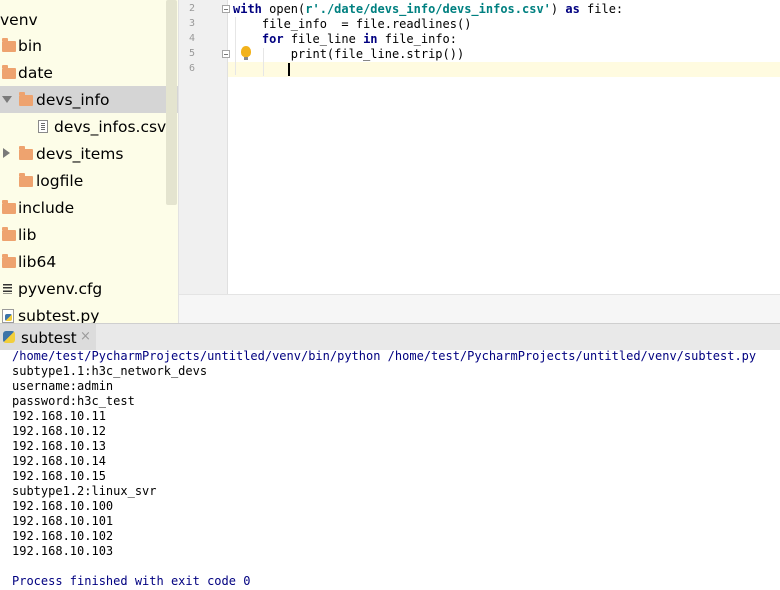 This screenshot has height=590, width=780. I want to click on text-caret, so click(289, 69).